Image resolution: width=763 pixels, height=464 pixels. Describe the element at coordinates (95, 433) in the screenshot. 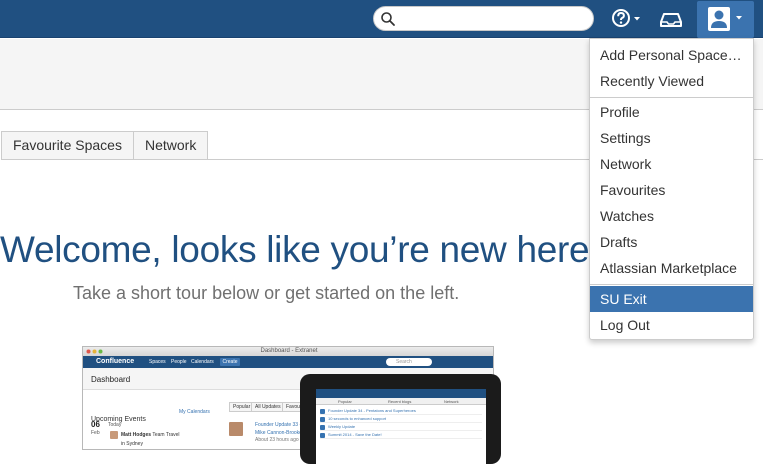

I see `preview-month: Feb` at that location.